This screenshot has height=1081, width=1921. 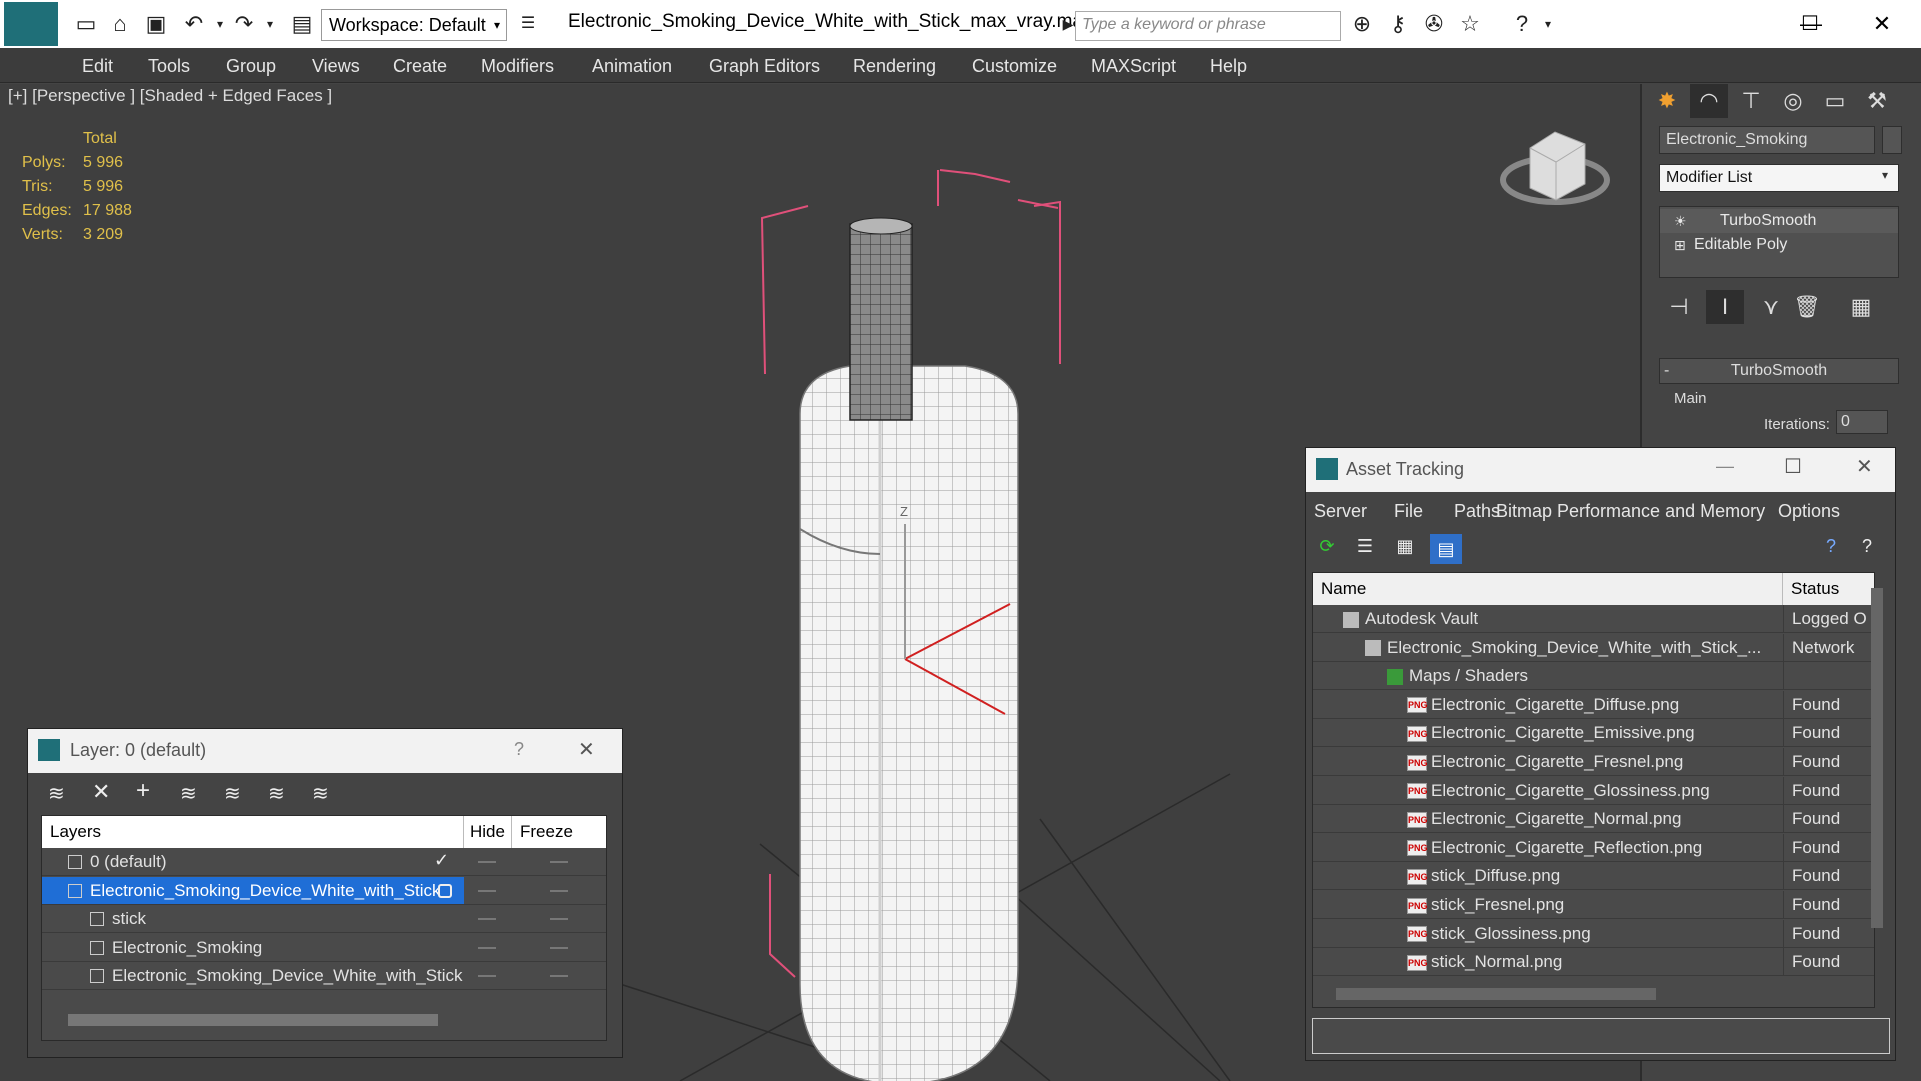 What do you see at coordinates (143, 791) in the screenshot?
I see `add-to-layer-icon: +` at bounding box center [143, 791].